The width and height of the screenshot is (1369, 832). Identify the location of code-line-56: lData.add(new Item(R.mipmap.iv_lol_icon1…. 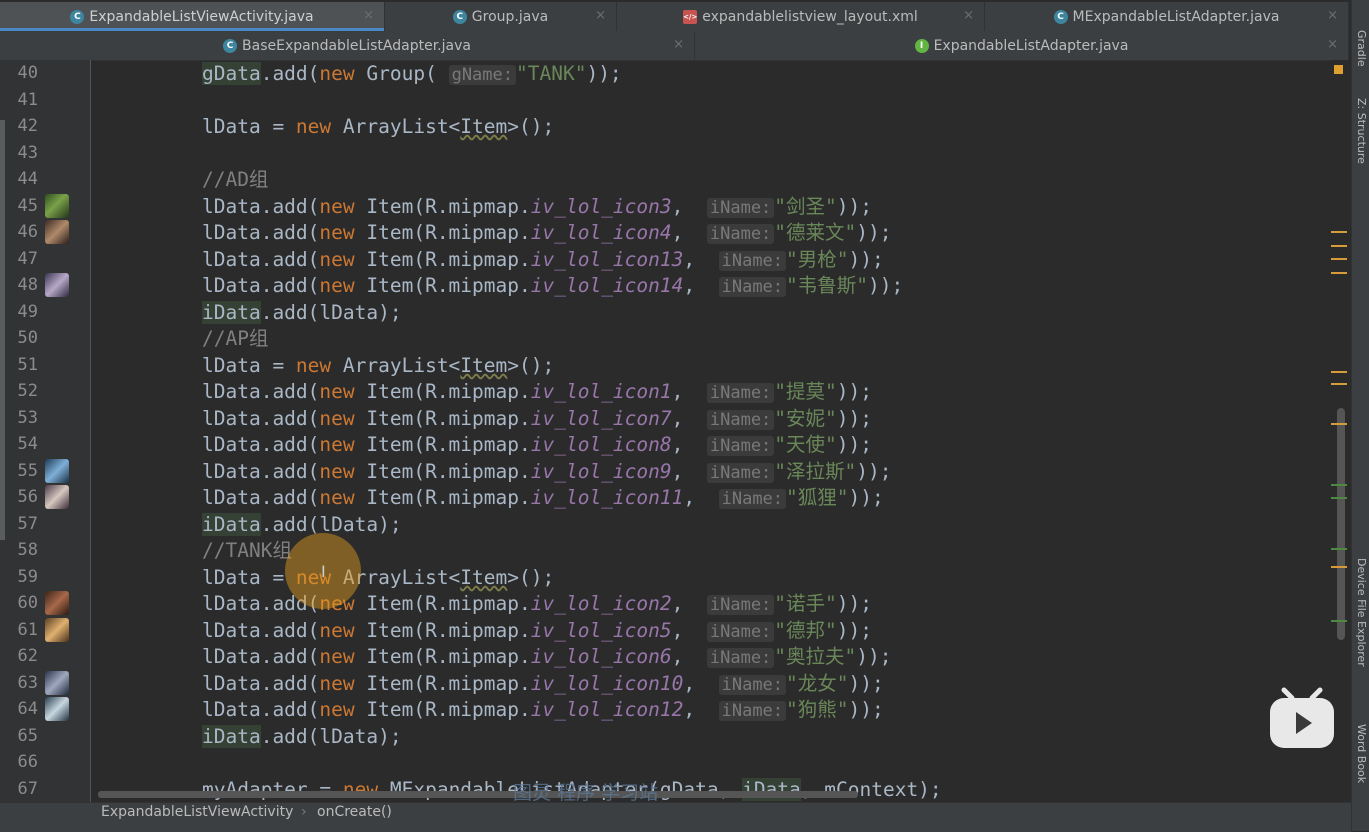
(543, 497).